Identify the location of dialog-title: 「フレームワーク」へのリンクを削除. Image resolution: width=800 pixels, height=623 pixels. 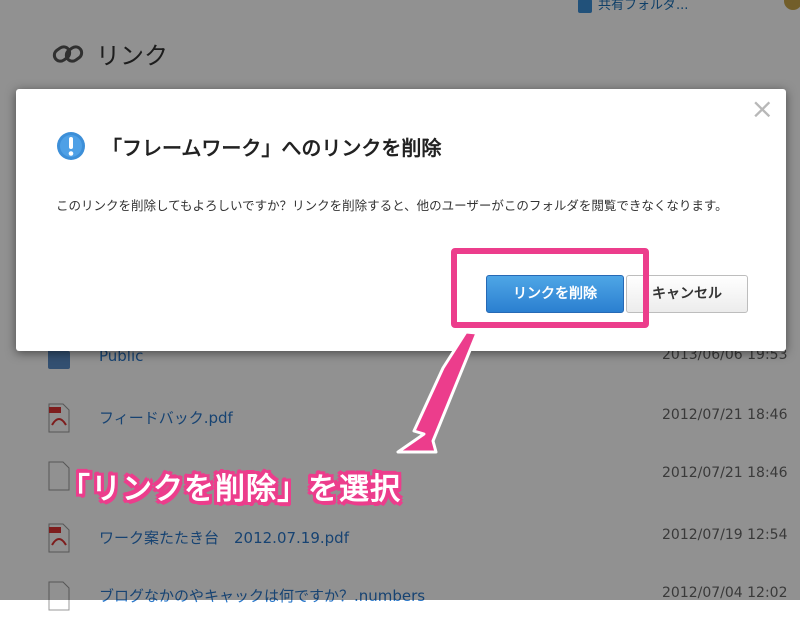
(248, 146).